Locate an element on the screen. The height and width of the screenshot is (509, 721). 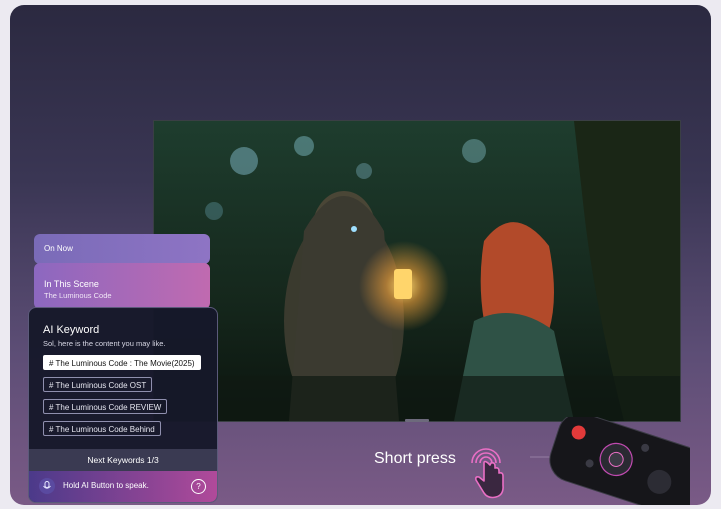
short-press-caption: Short press is located at coordinates (415, 458).